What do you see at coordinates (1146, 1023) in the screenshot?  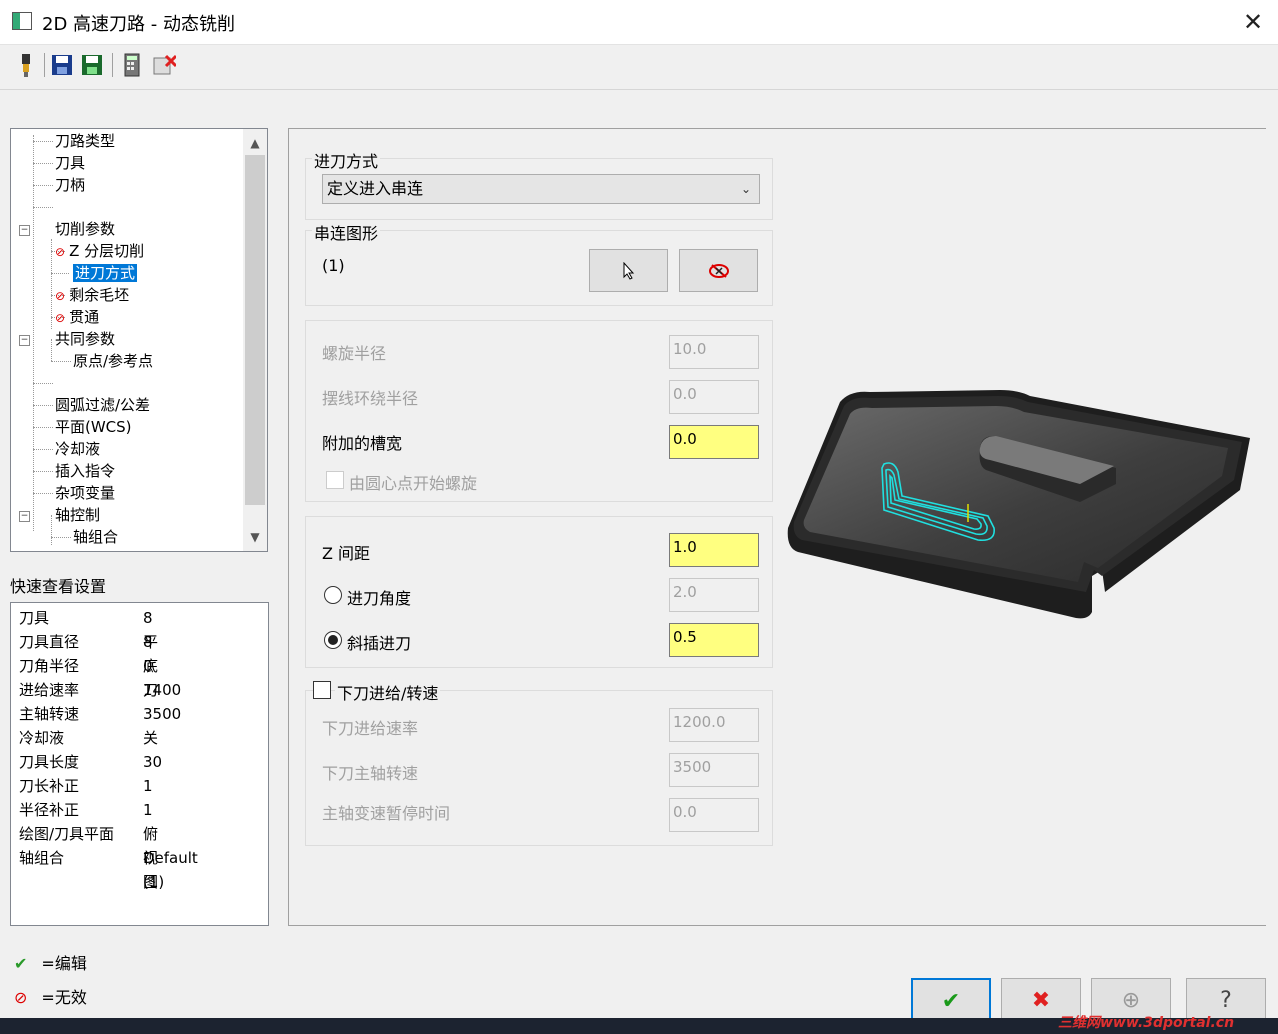 I see `watermark: 三维网www.3dportal.cn` at bounding box center [1146, 1023].